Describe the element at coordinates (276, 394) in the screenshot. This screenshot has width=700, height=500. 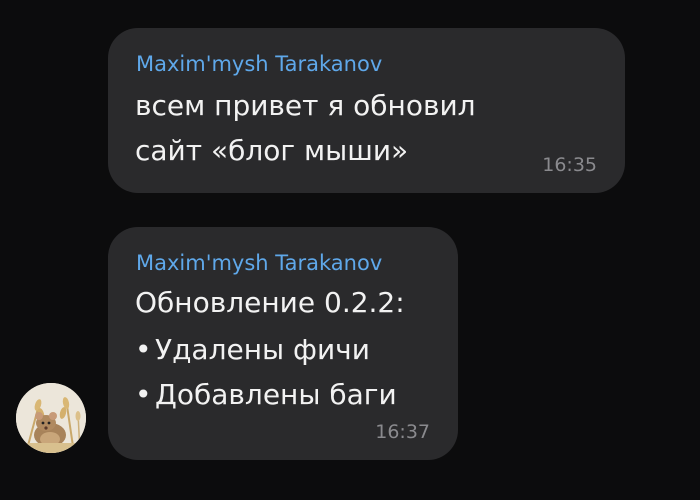
I see `list-item-text: Добавлены баги` at that location.